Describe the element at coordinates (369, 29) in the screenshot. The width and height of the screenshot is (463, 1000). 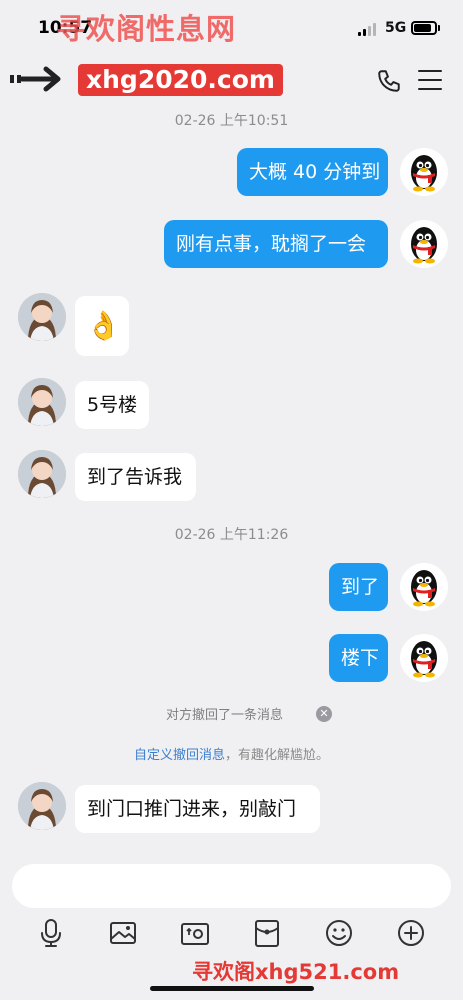
I see `signal-icon` at that location.